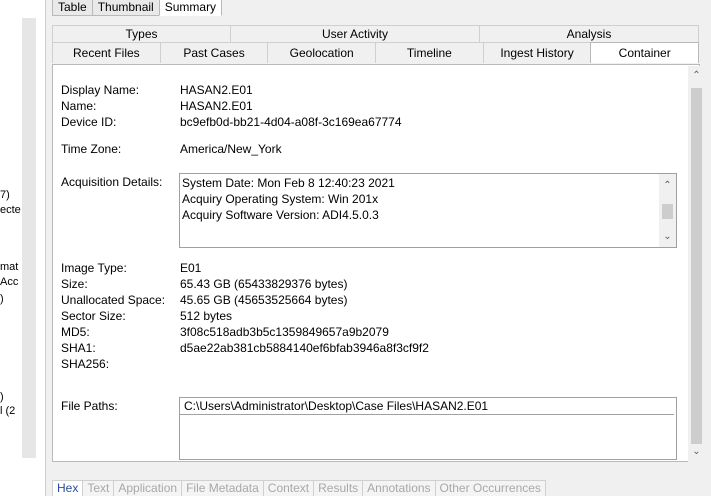 This screenshot has height=496, width=711. Describe the element at coordinates (74, 284) in the screenshot. I see `size-label: Size:` at that location.